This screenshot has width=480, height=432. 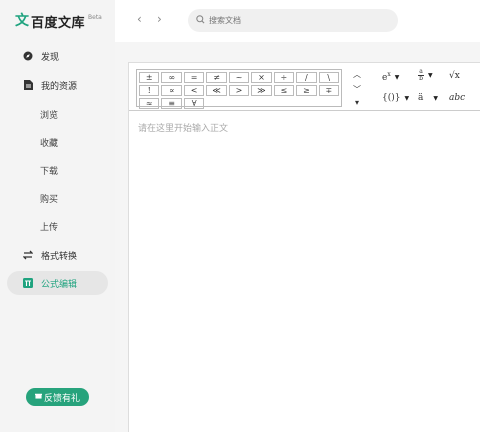 What do you see at coordinates (421, 75) in the screenshot?
I see `fraction-icon: ab` at bounding box center [421, 75].